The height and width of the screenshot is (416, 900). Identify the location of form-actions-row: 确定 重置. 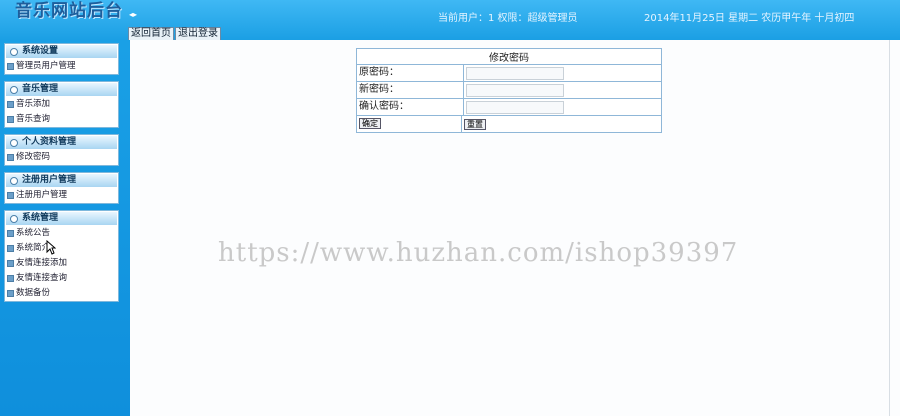
(509, 123).